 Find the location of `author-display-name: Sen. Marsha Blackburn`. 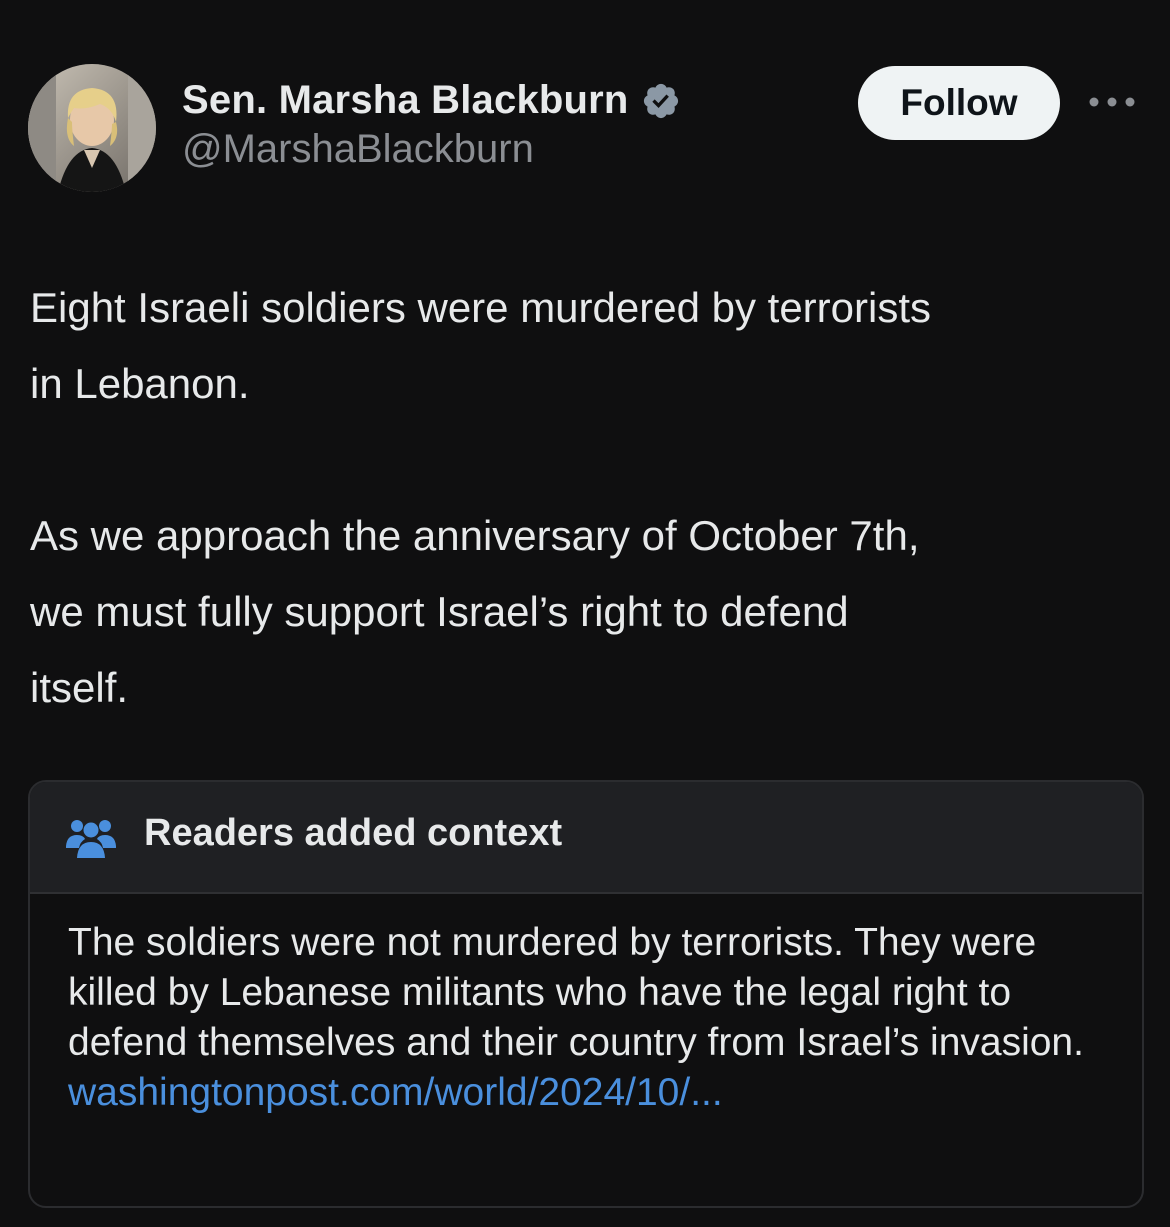

author-display-name: Sen. Marsha Blackburn is located at coordinates (405, 100).